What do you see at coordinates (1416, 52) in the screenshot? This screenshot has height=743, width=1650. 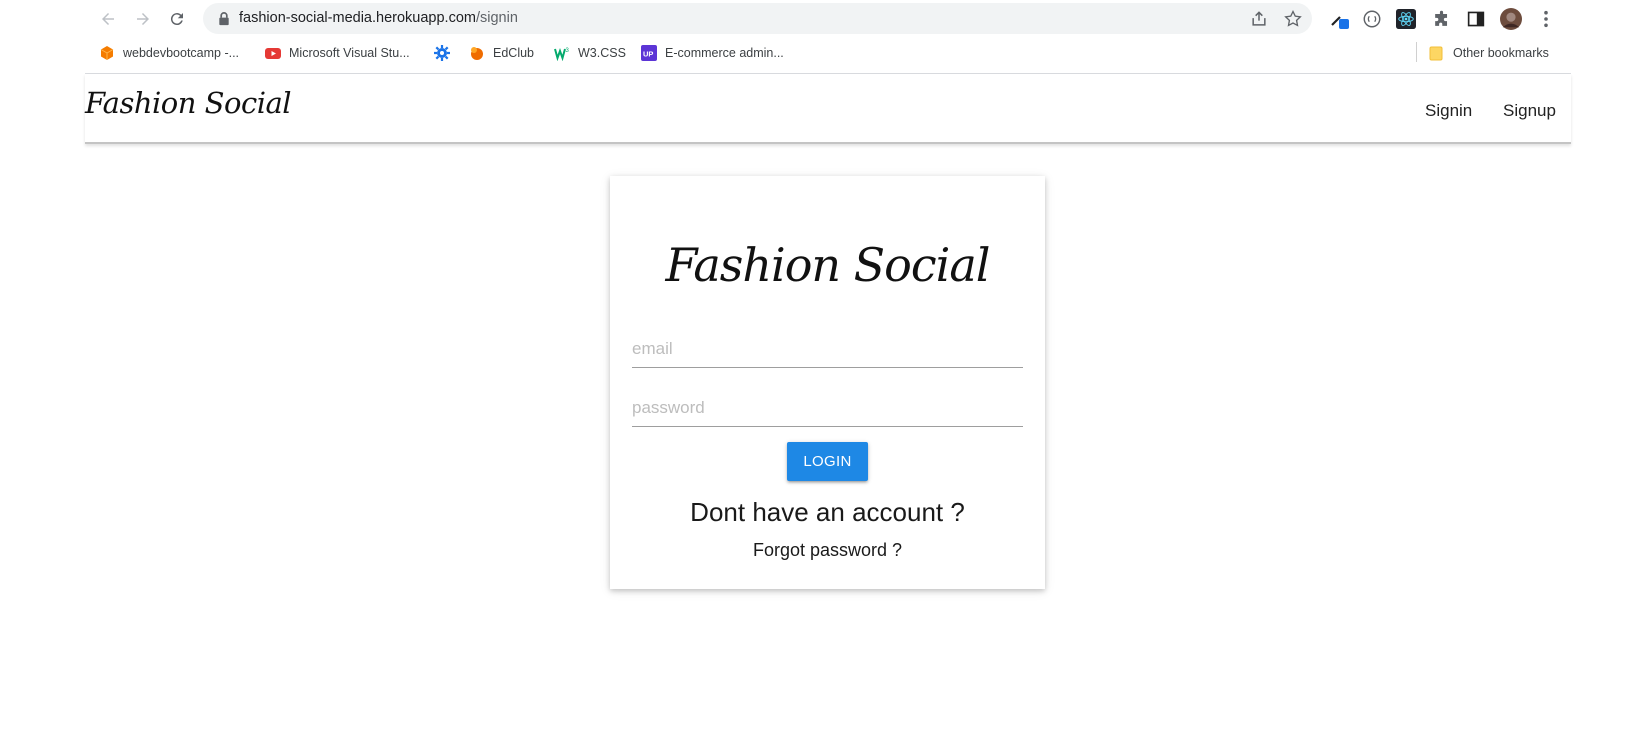 I see `bookmarks-separator` at bounding box center [1416, 52].